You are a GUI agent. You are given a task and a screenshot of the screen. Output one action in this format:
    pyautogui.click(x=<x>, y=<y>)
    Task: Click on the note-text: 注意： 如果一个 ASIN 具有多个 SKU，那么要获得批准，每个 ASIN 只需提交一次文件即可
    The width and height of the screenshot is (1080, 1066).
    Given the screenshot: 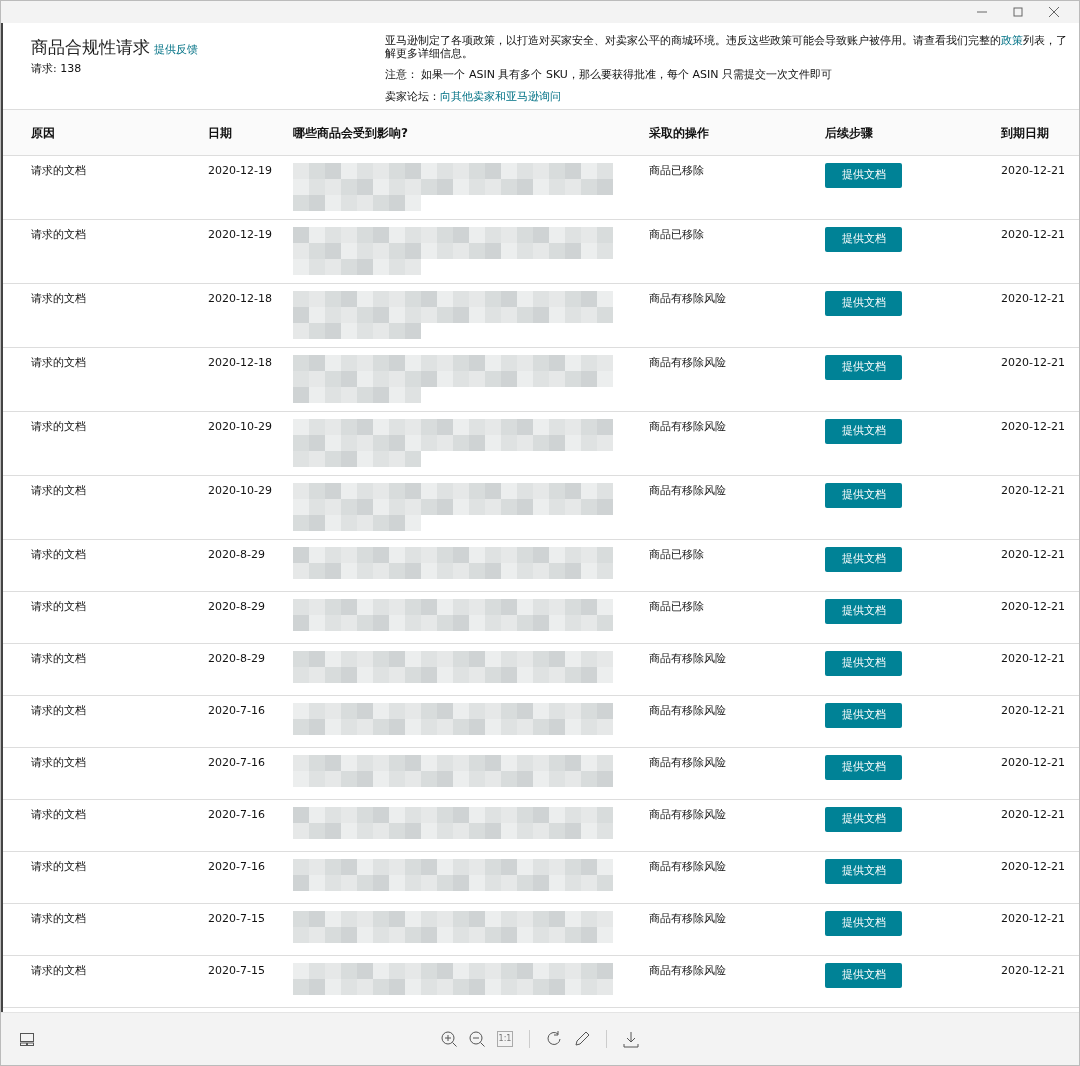 What is the action you would take?
    pyautogui.click(x=609, y=75)
    